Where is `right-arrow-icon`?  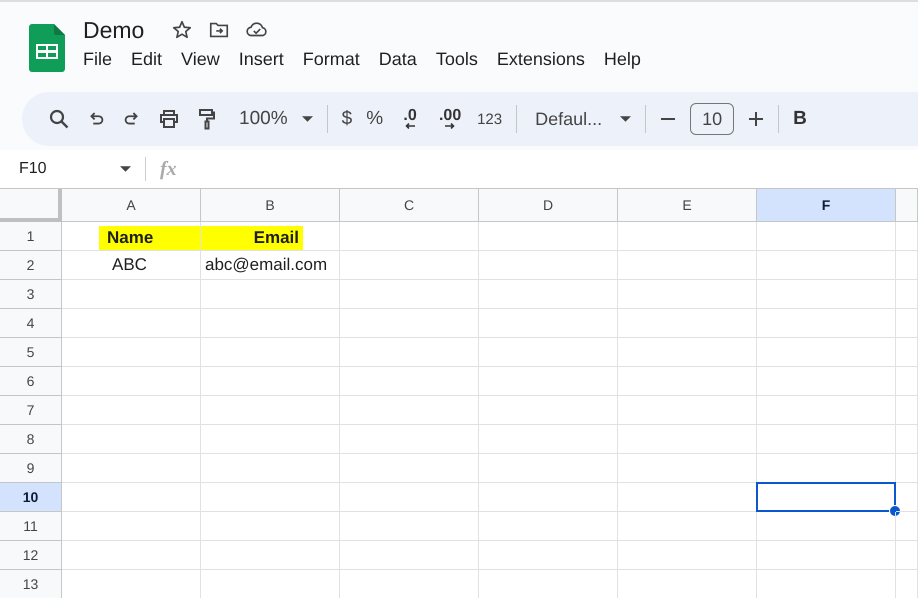
right-arrow-icon is located at coordinates (450, 126).